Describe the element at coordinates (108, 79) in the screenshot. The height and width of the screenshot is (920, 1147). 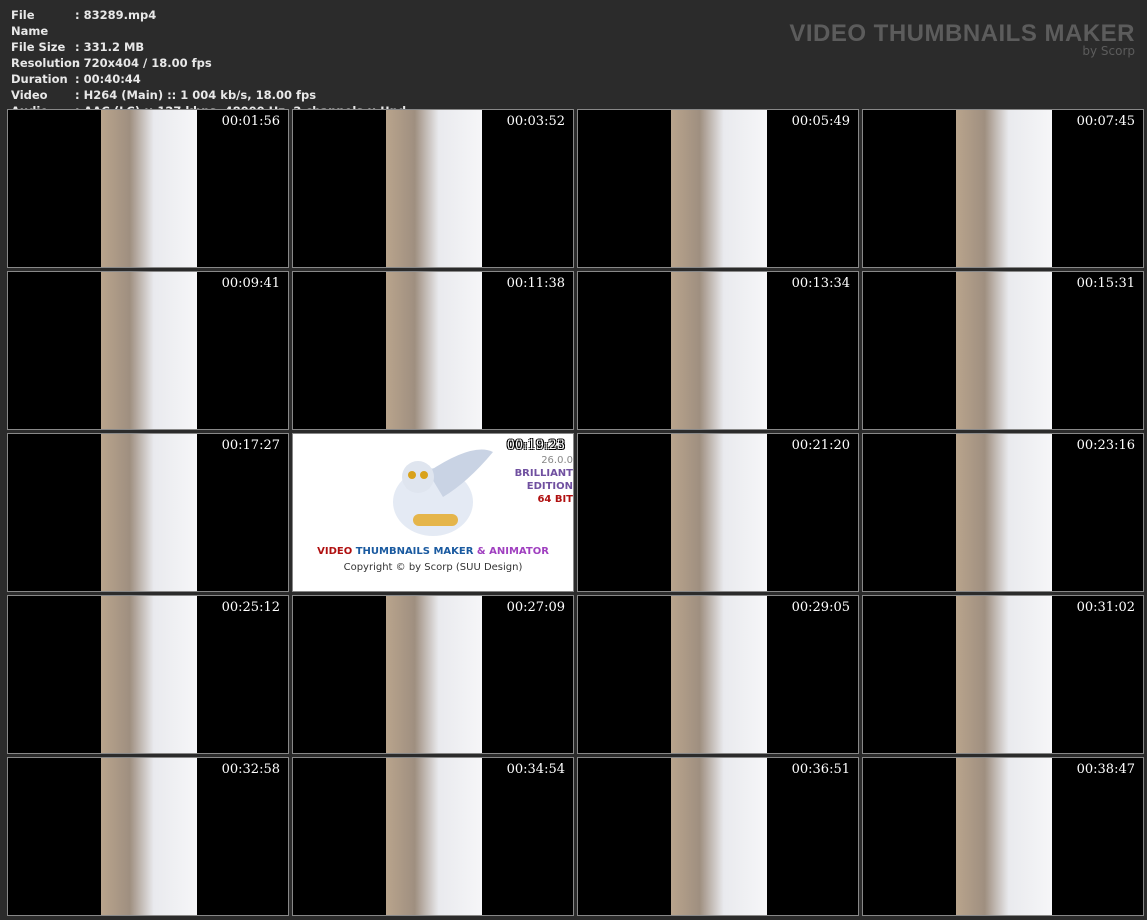
I see `info-value: : 00:40:44` at that location.